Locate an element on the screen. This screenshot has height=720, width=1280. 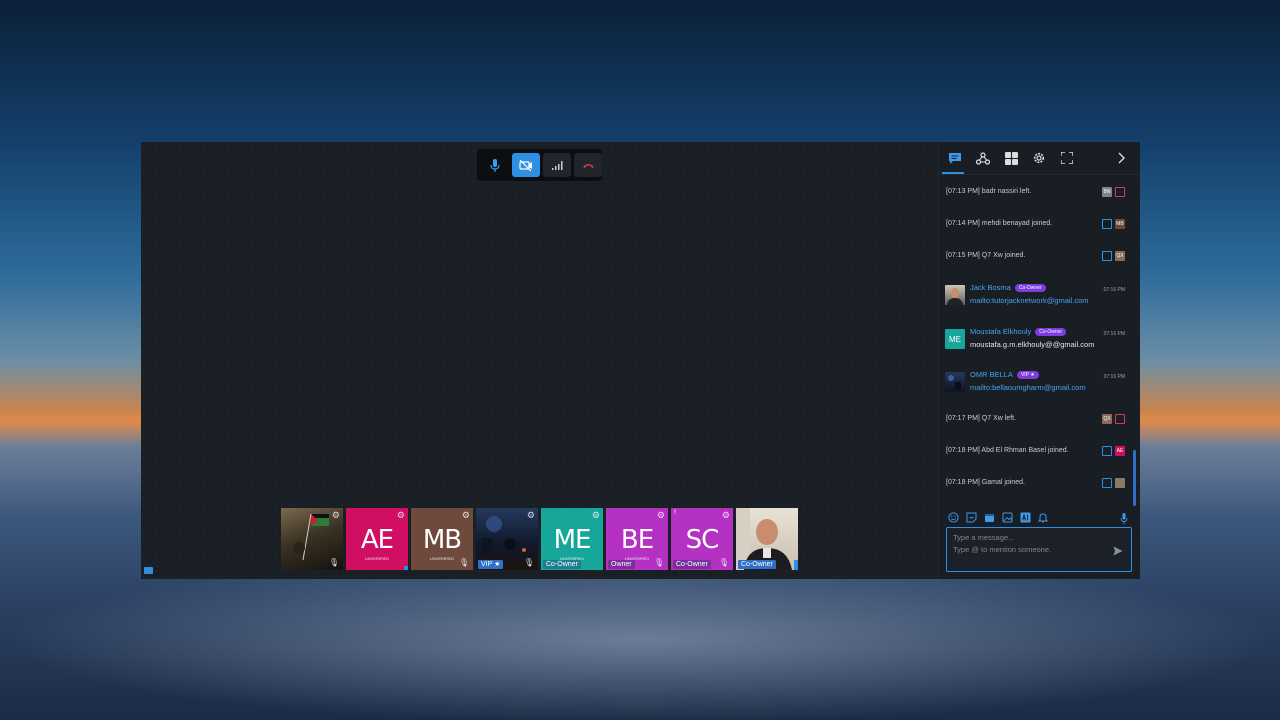
avatar-initials: ME is located at coordinates (955, 339).